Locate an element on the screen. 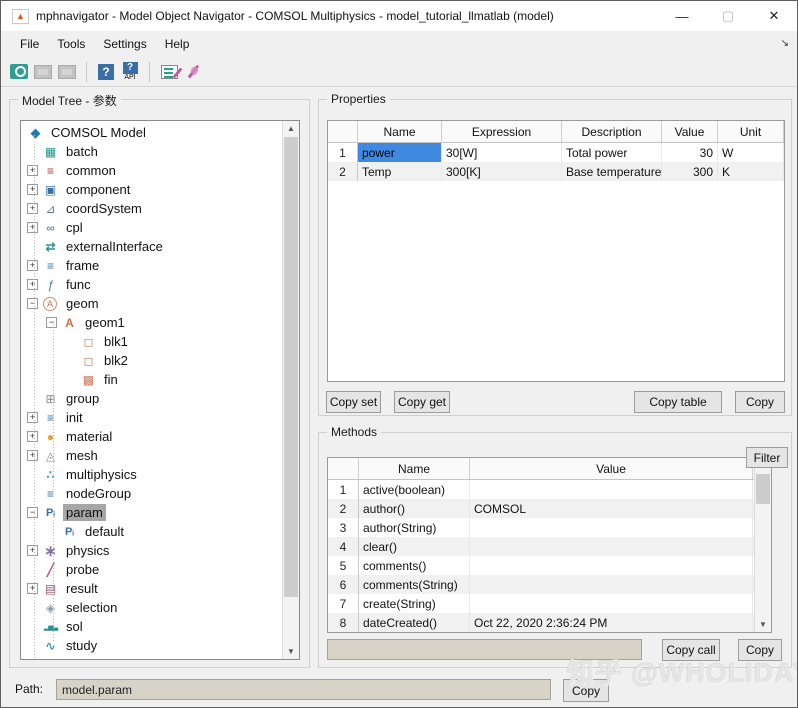 This screenshot has width=798, height=708. copy-button: Copy is located at coordinates (760, 402).